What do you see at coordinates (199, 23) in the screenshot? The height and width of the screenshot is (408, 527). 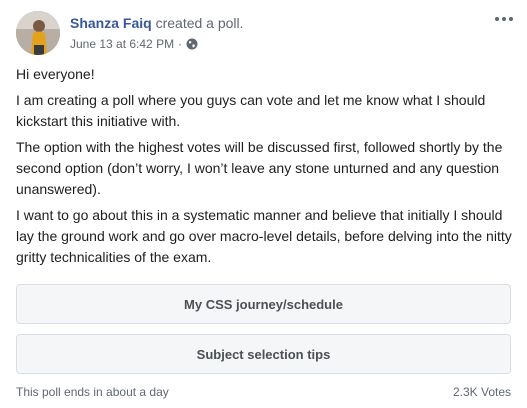 I see `post-action-text: created a poll.` at bounding box center [199, 23].